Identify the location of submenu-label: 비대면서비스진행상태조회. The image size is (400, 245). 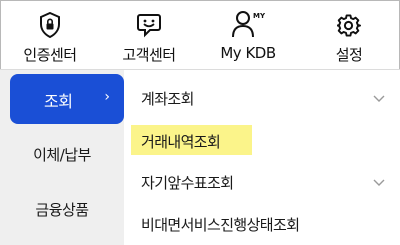
(220, 225).